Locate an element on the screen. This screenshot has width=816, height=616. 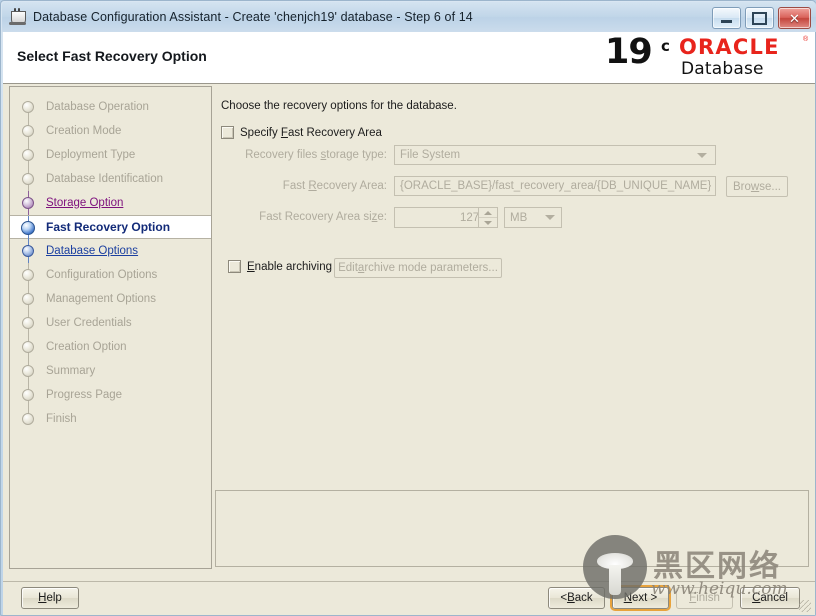
logo-brand: ORACLE is located at coordinates (729, 47).